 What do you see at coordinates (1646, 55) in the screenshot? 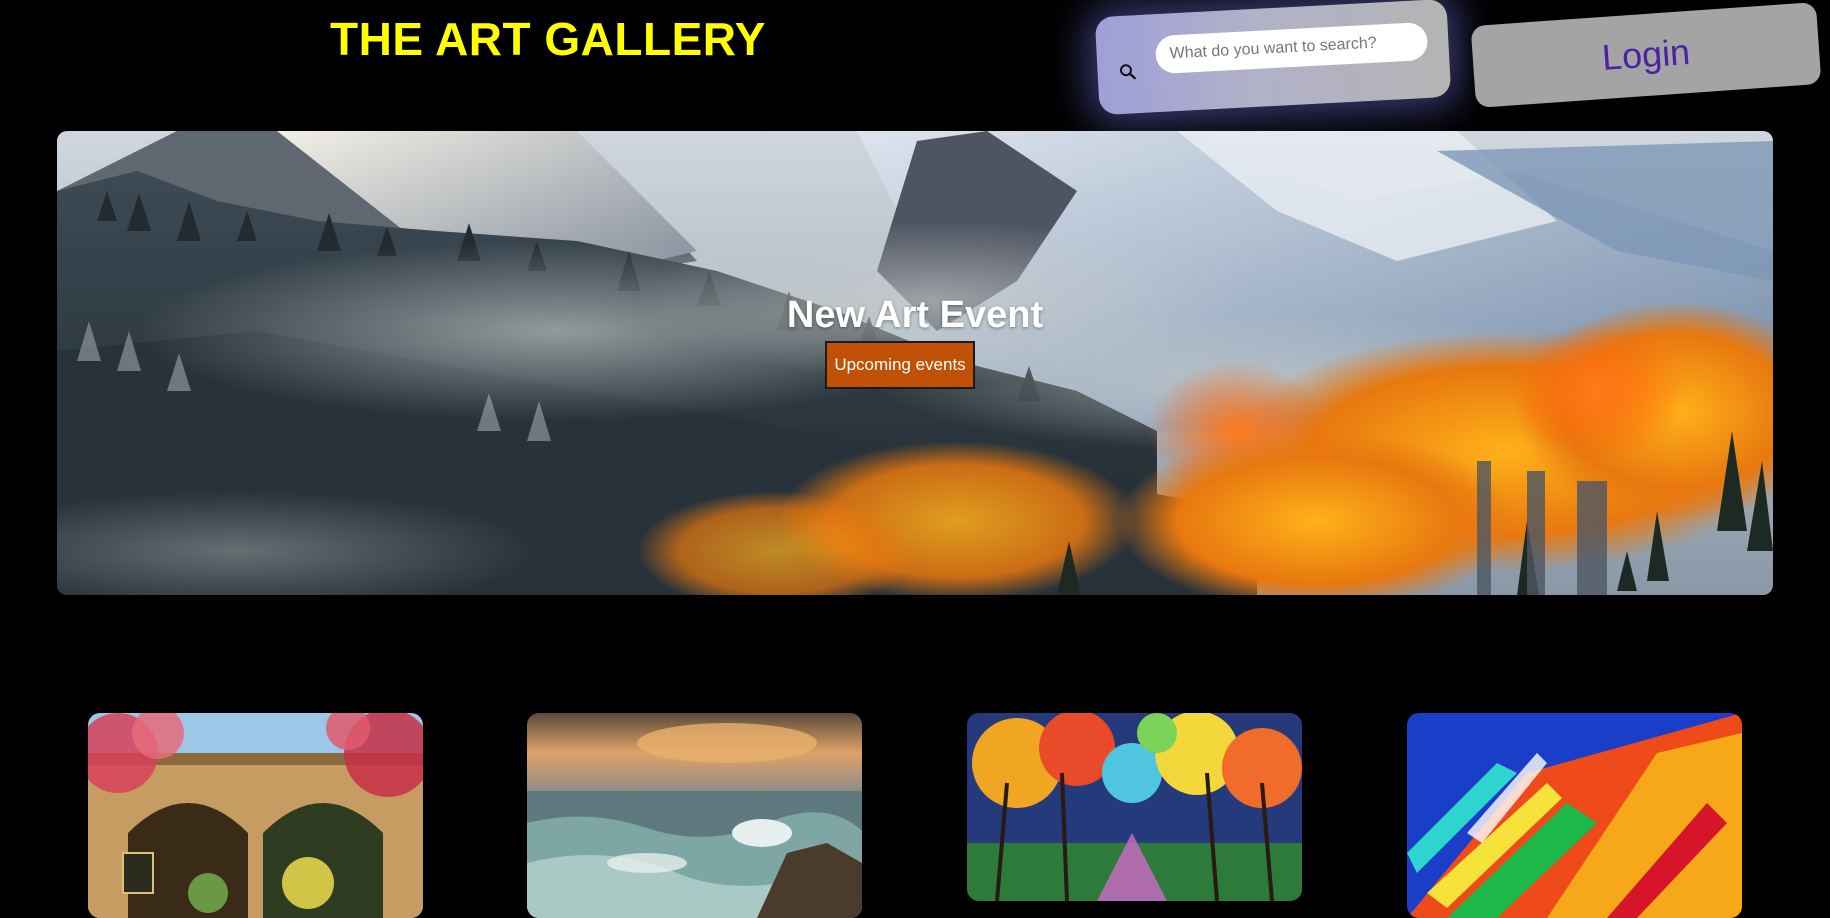
I see `login-button: Login` at bounding box center [1646, 55].